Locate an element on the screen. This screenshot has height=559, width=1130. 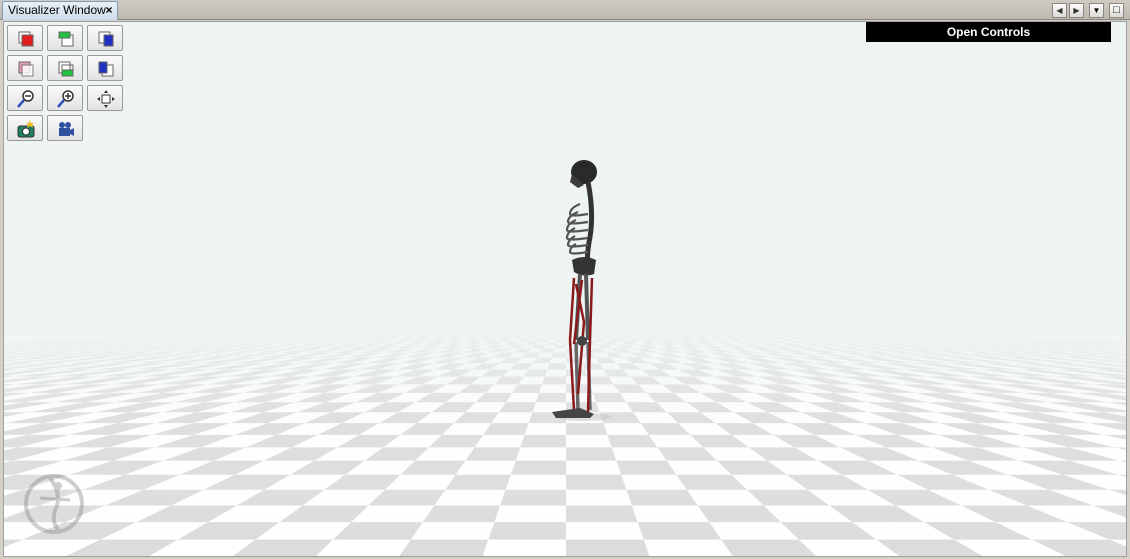
view-bottom-button is located at coordinates (65, 68).